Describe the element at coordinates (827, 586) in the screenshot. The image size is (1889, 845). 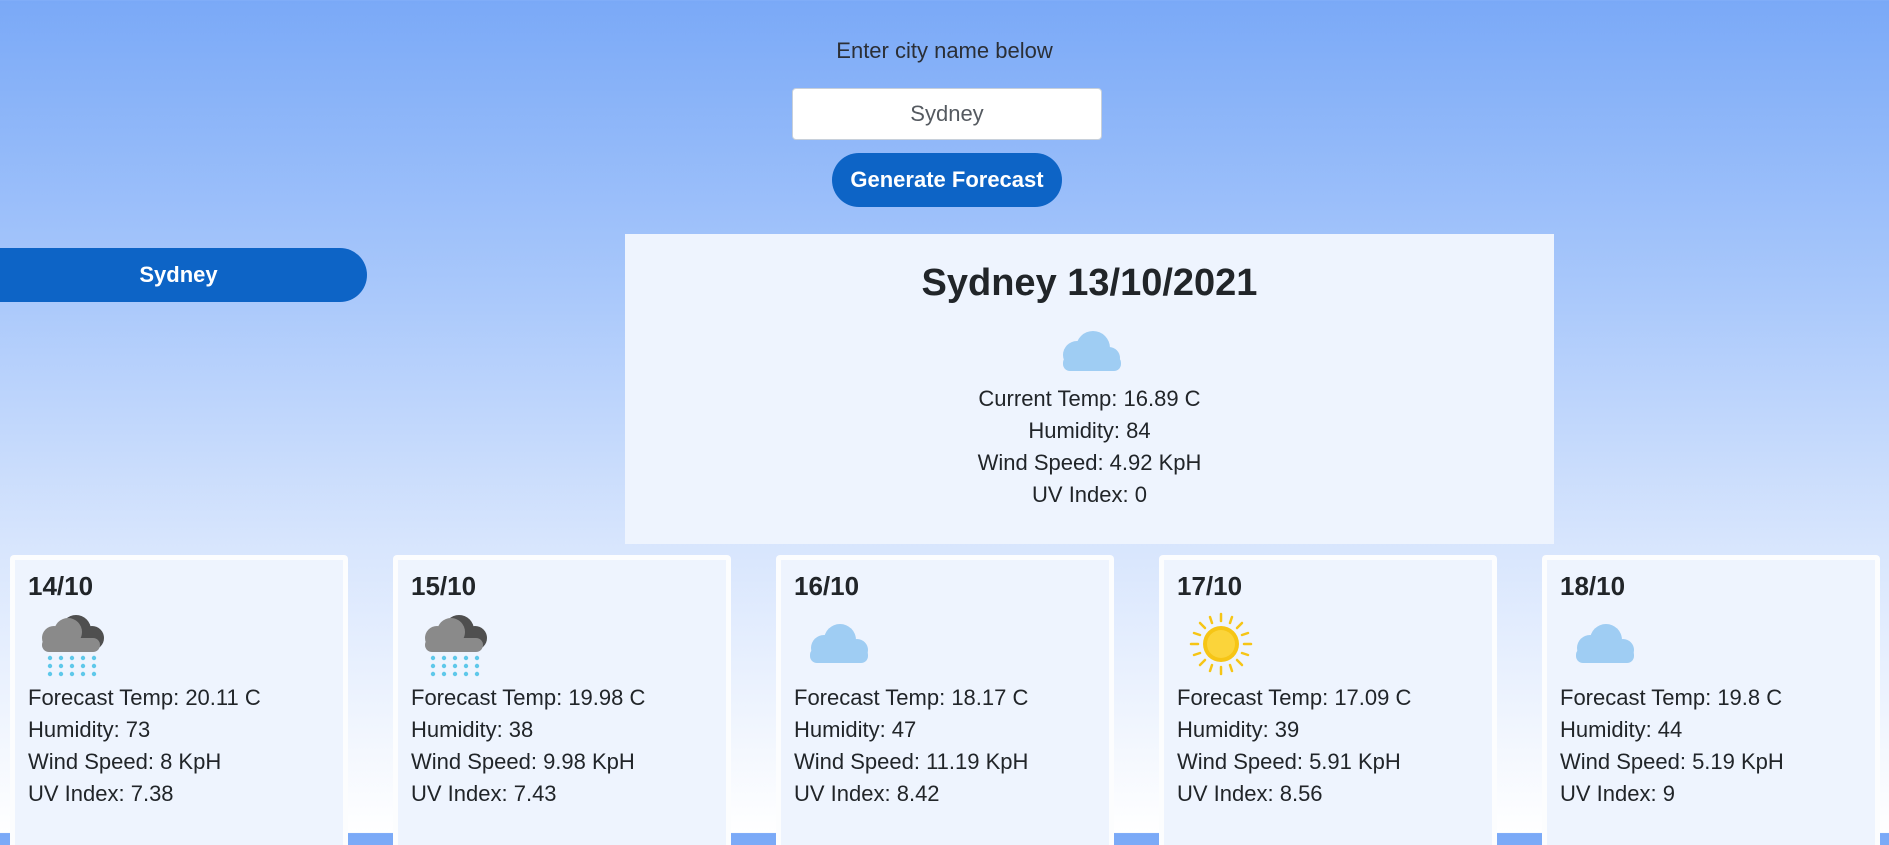
I see `forecast-date: 16/10` at that location.